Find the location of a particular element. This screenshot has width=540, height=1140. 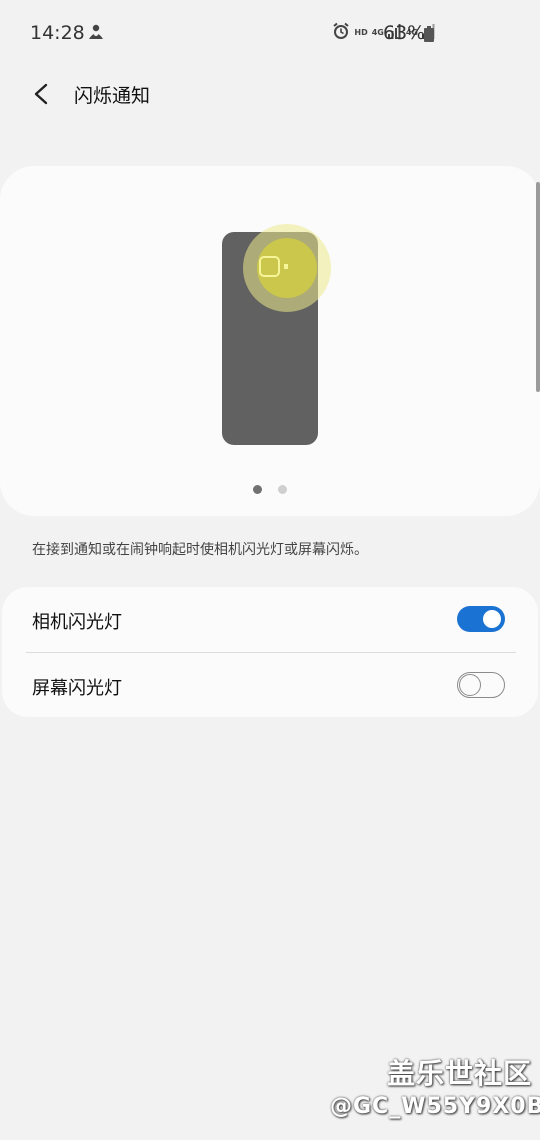

page-title: 闪烁通知 is located at coordinates (112, 96).